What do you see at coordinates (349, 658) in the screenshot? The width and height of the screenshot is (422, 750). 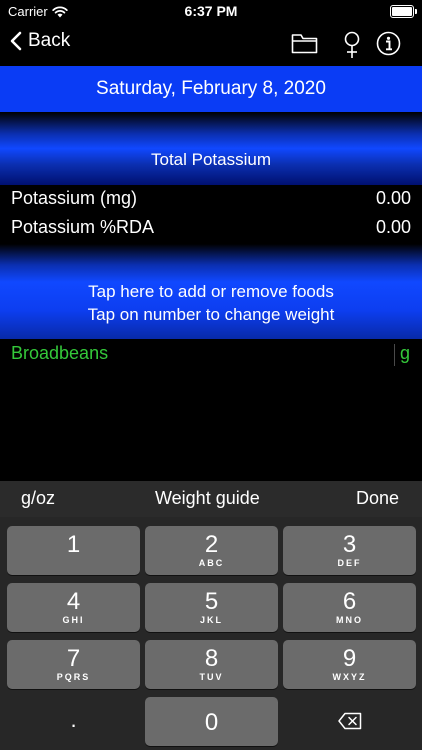 I see `key-number: 9` at bounding box center [349, 658].